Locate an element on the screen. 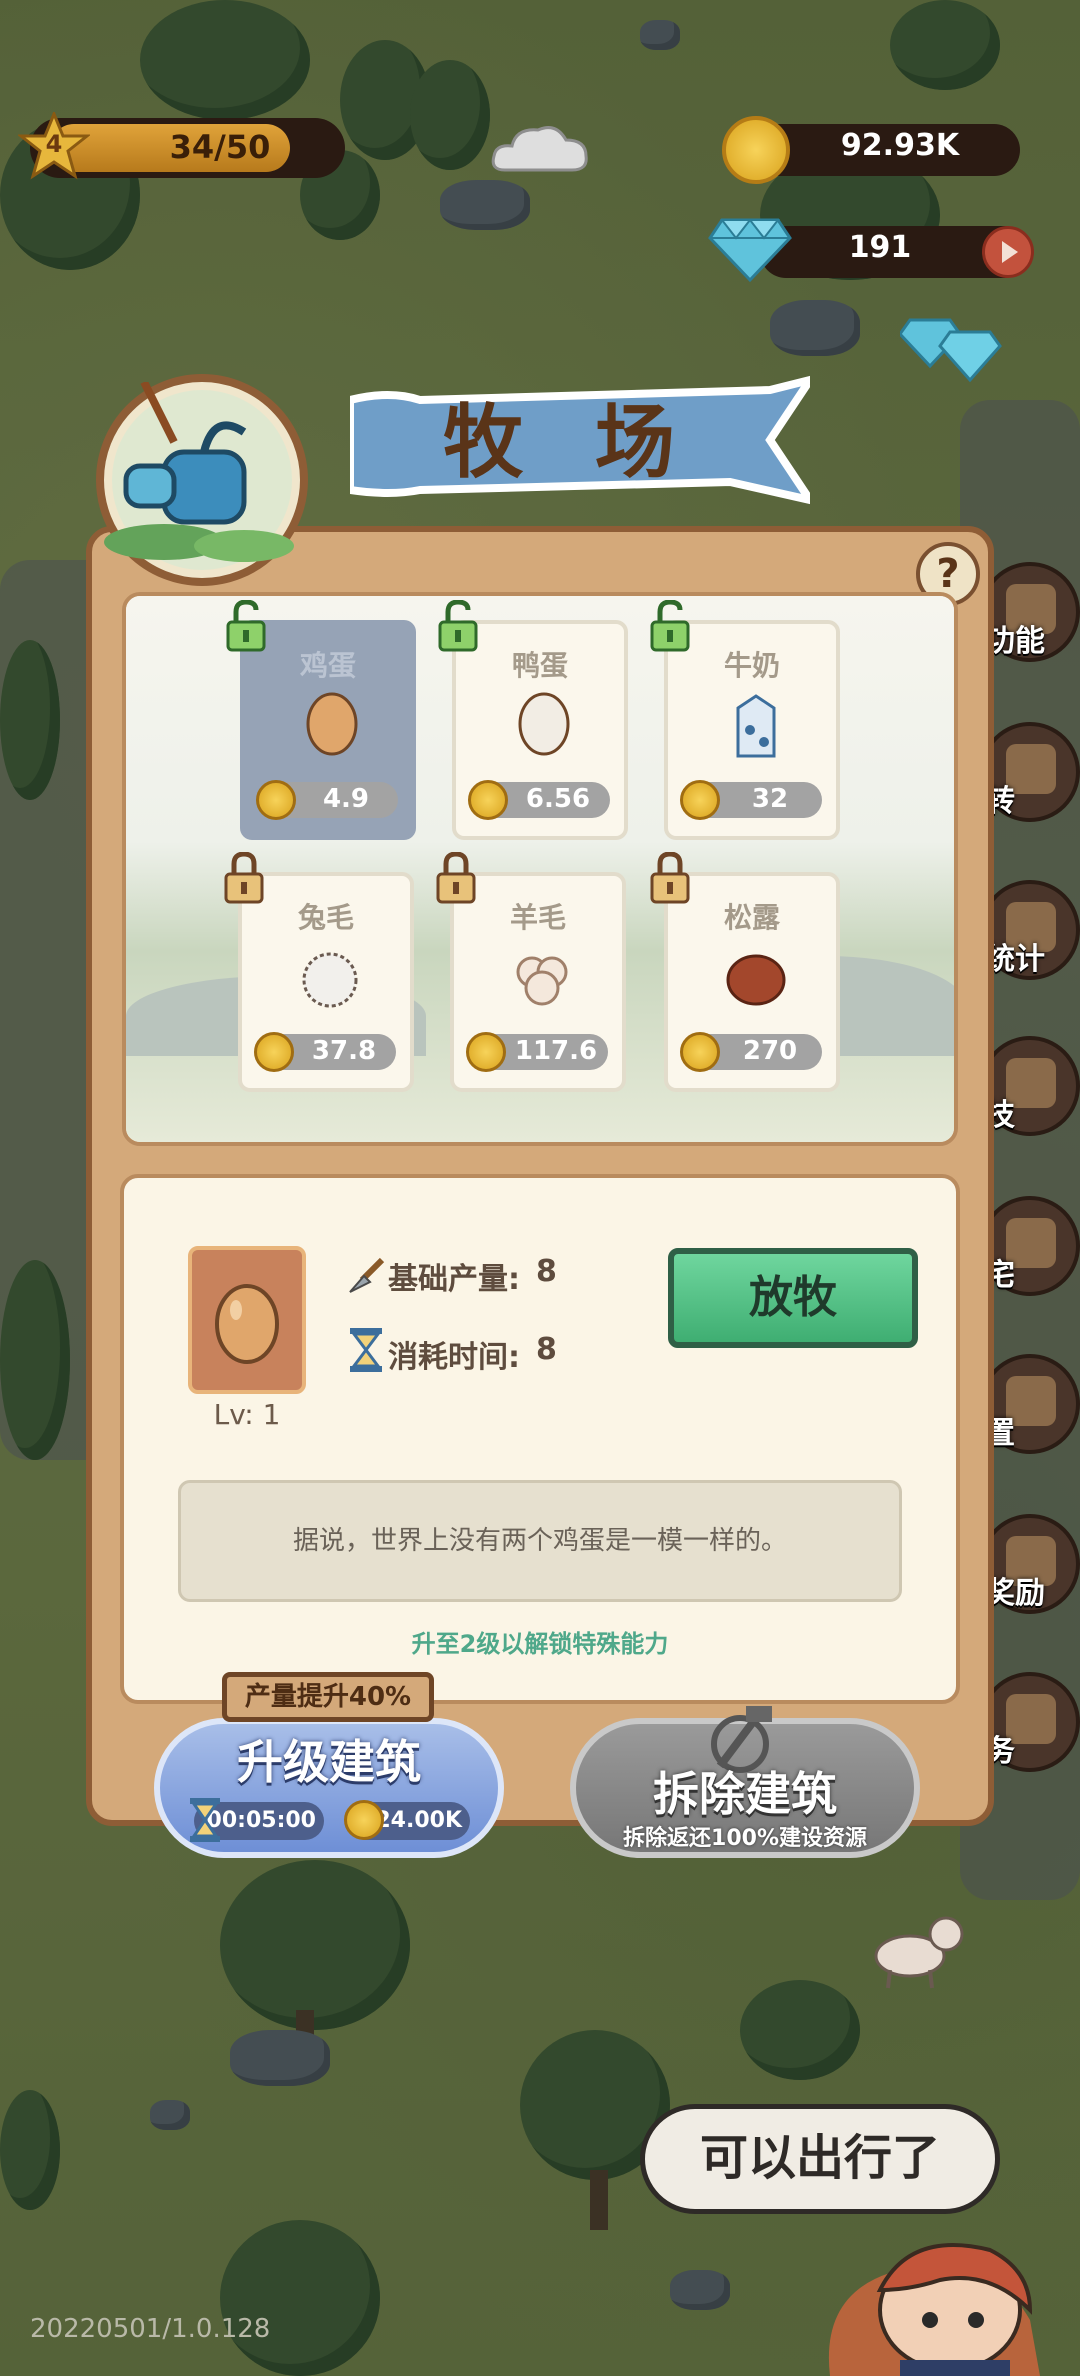 Image resolution: width=1080 pixels, height=2376 pixels. rabbit-fur-icon is located at coordinates (330, 980).